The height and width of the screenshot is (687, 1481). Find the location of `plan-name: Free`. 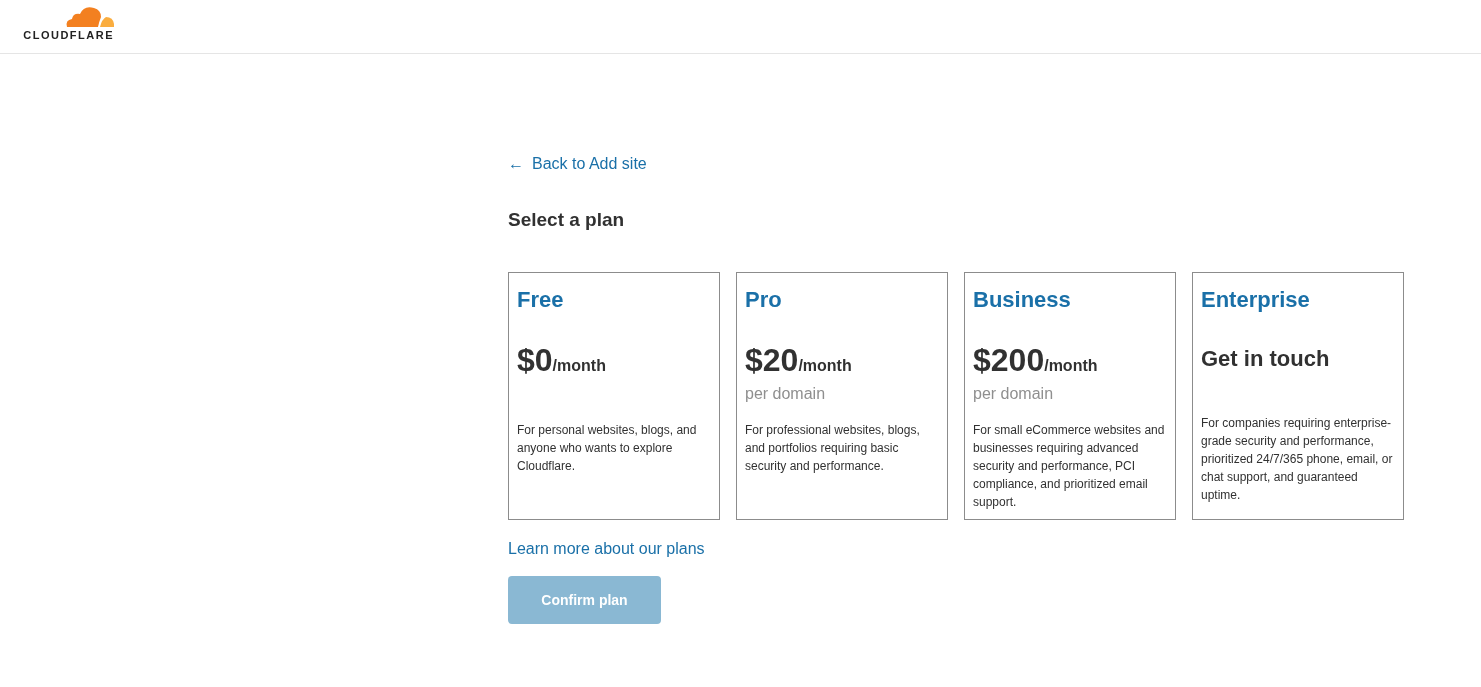

plan-name: Free is located at coordinates (541, 300).